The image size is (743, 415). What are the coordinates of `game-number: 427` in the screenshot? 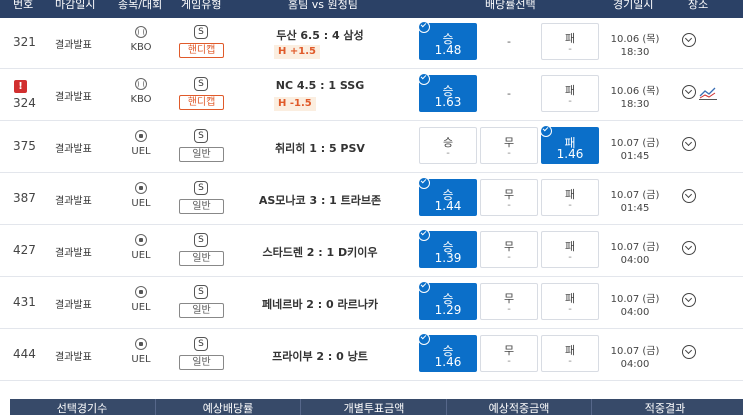 It's located at (24, 250).